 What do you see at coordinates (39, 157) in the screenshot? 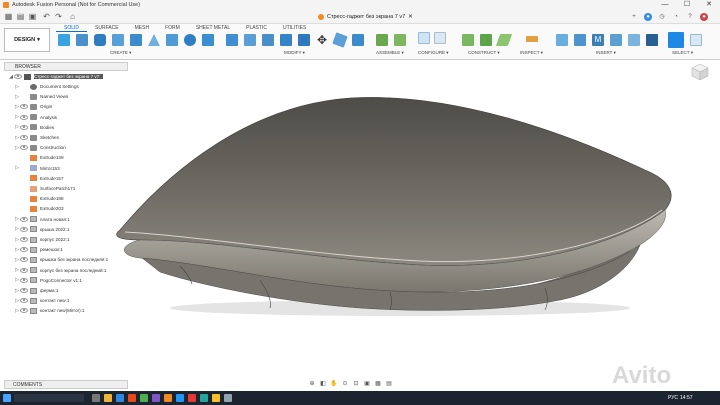
I see `browser-item: Extrude139` at bounding box center [39, 157].